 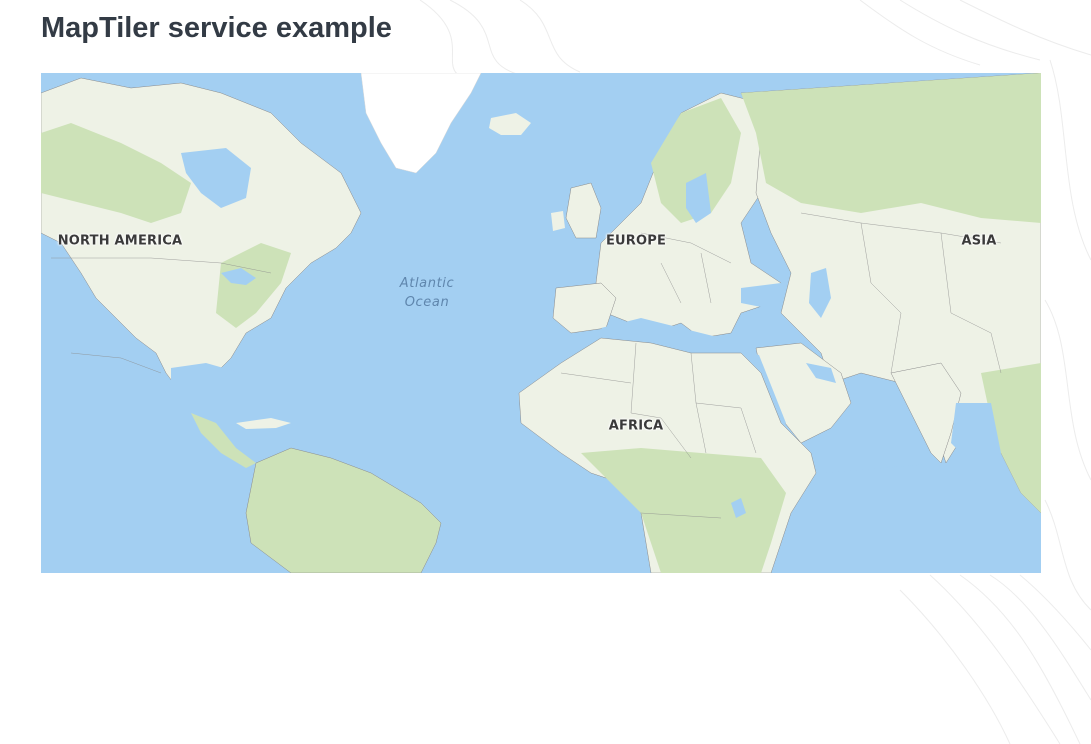 I want to click on ocean-label-line1: Atlantic, so click(x=427, y=283).